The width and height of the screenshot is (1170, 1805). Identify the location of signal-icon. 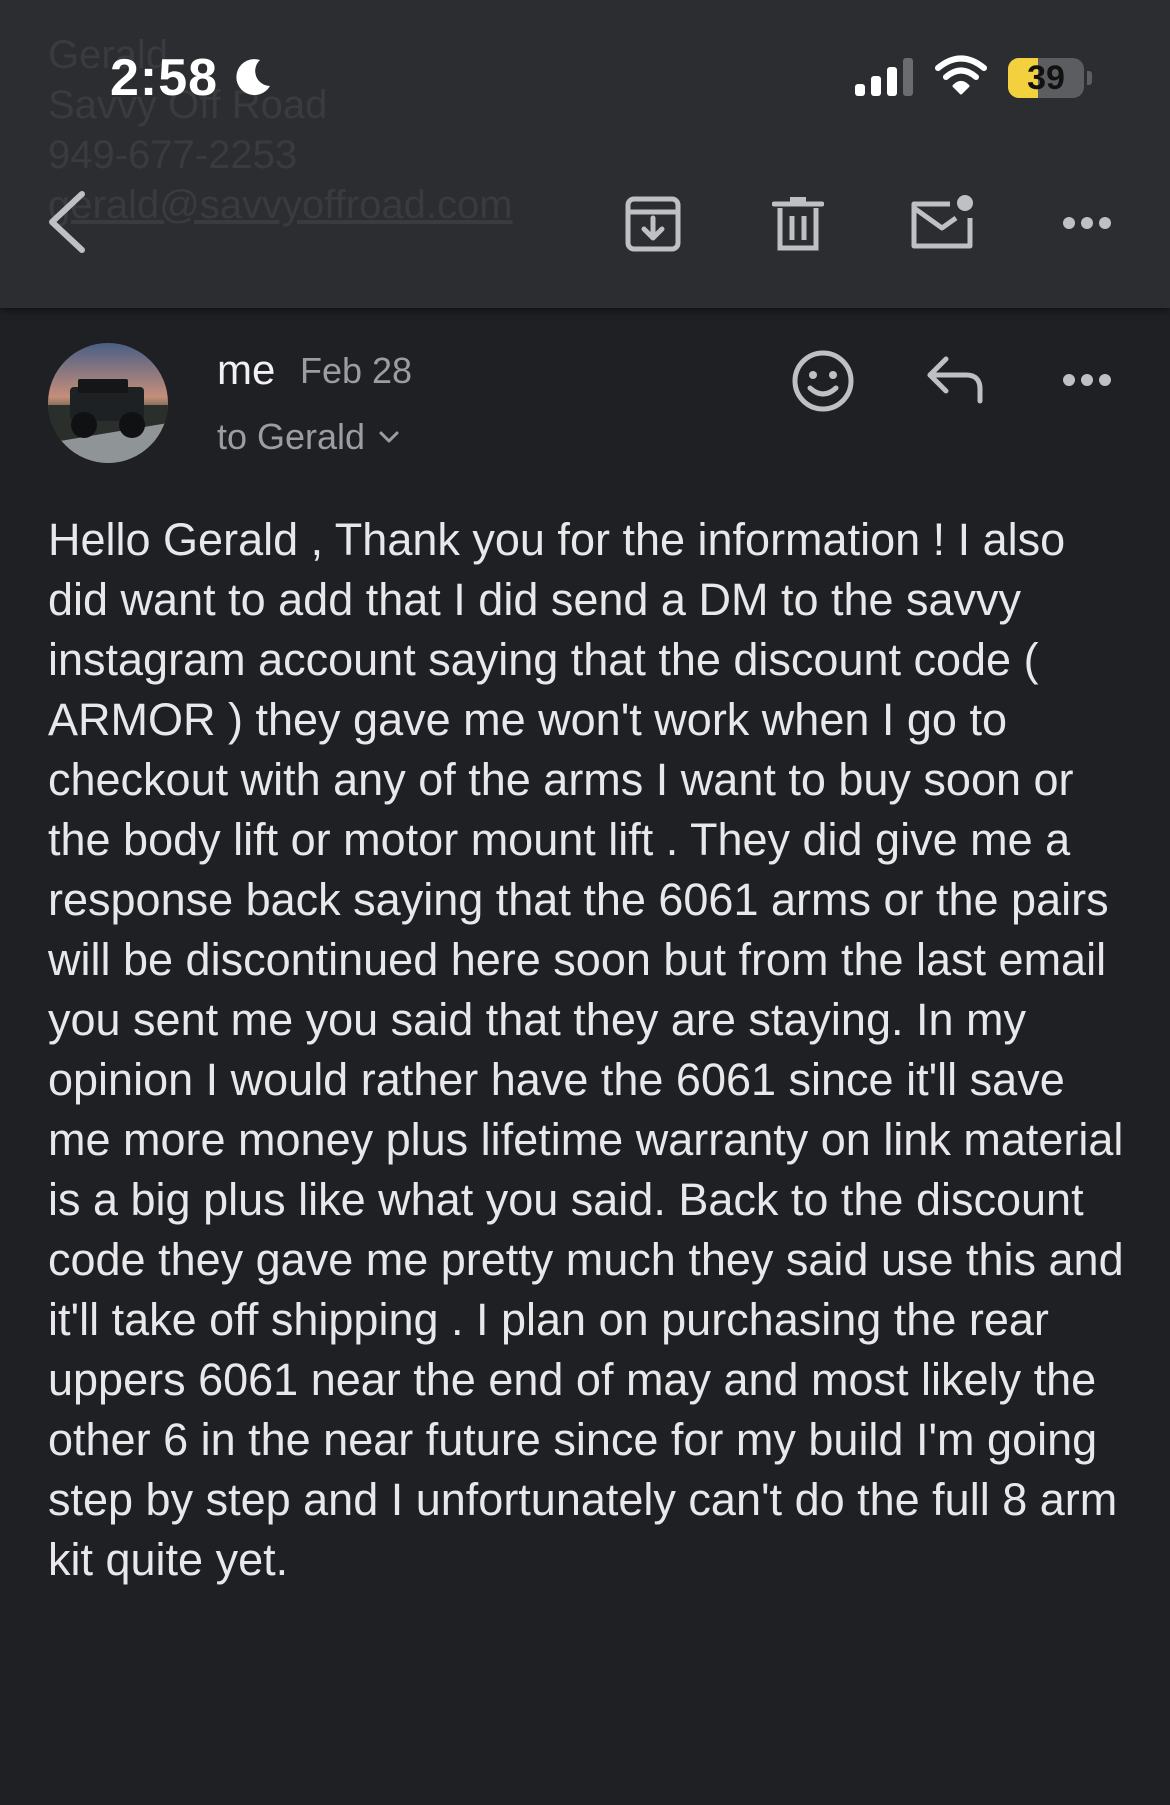
(884, 77).